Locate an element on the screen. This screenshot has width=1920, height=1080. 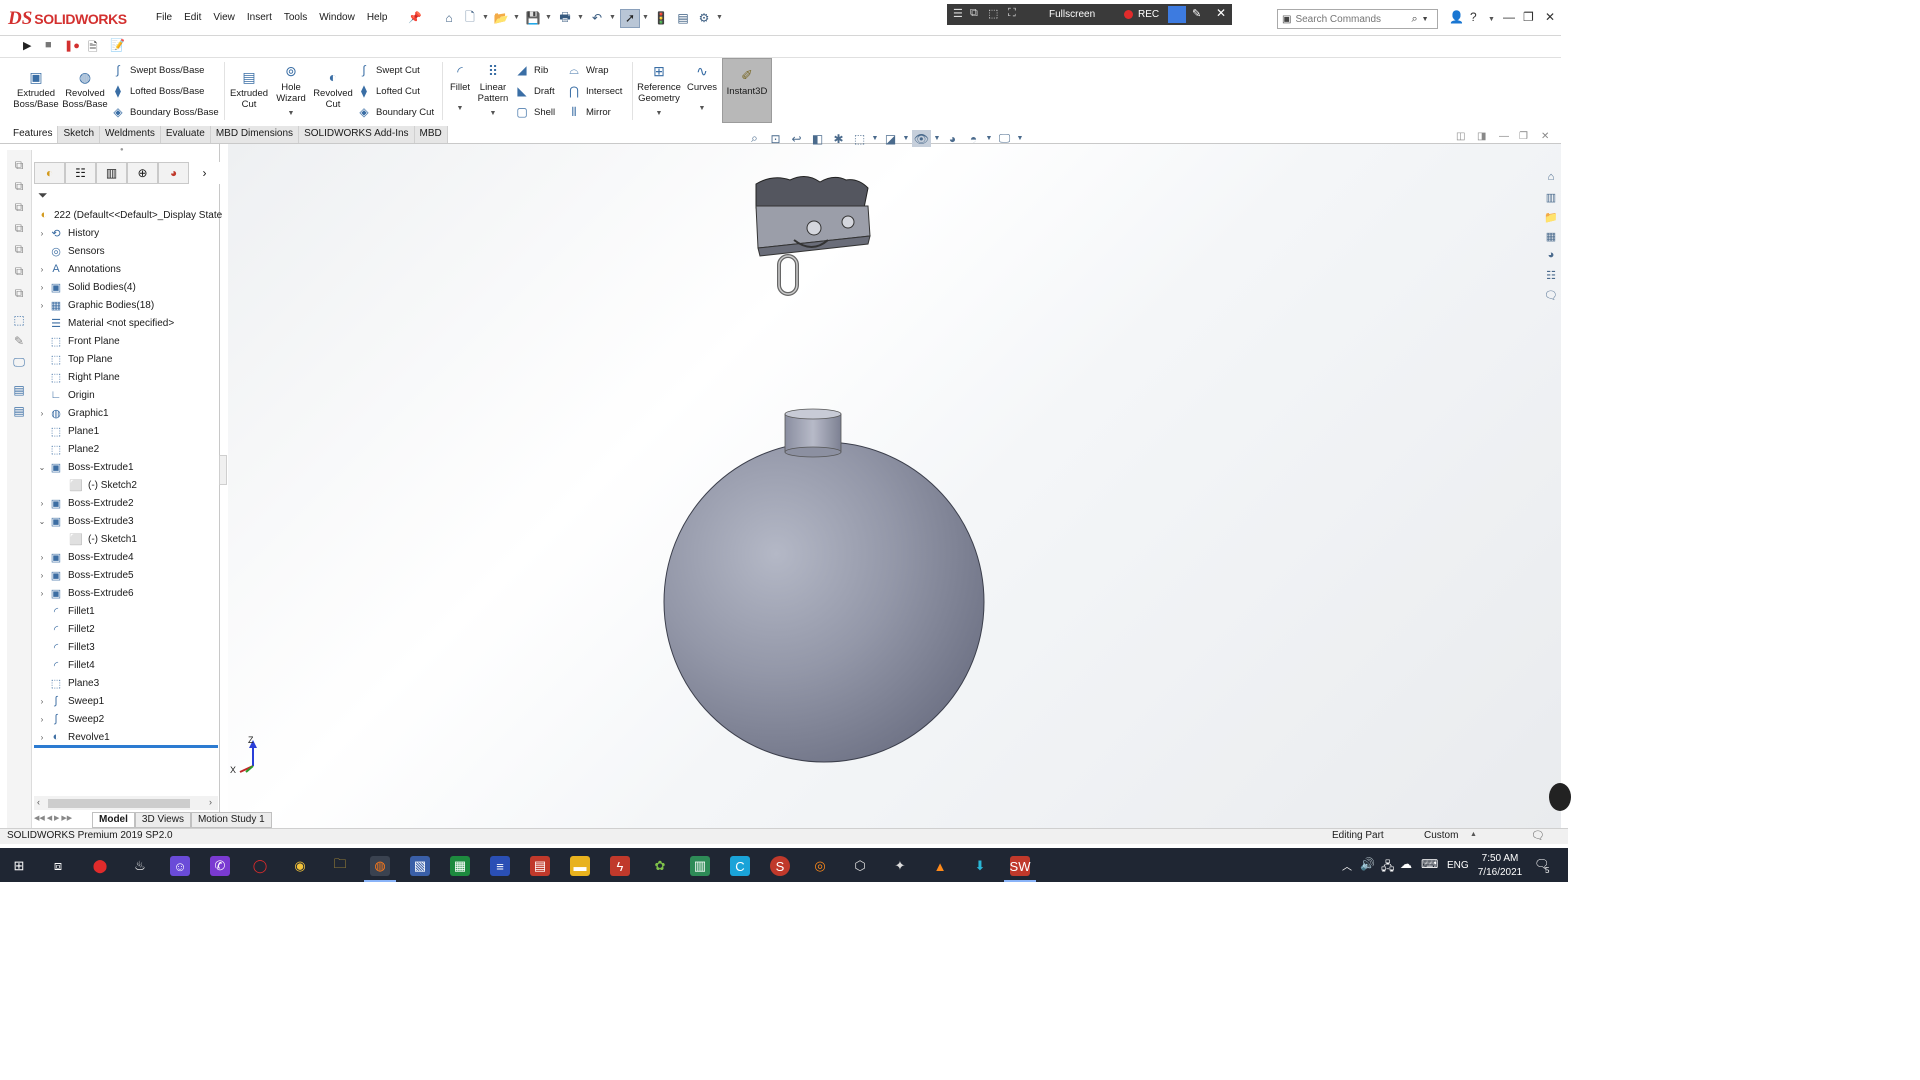
tree-item: ⬚ Plane3 is located at coordinates (67, 683).